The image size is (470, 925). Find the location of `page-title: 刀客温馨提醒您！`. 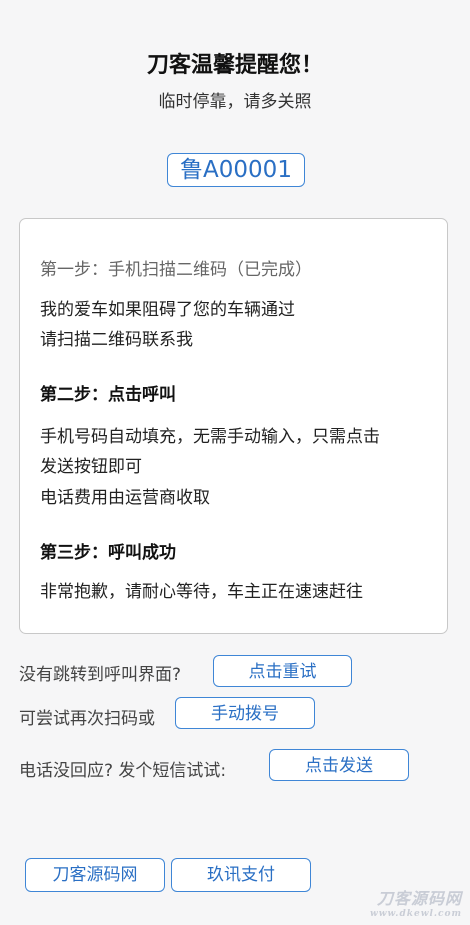

page-title: 刀客温馨提醒您！ is located at coordinates (234, 65).